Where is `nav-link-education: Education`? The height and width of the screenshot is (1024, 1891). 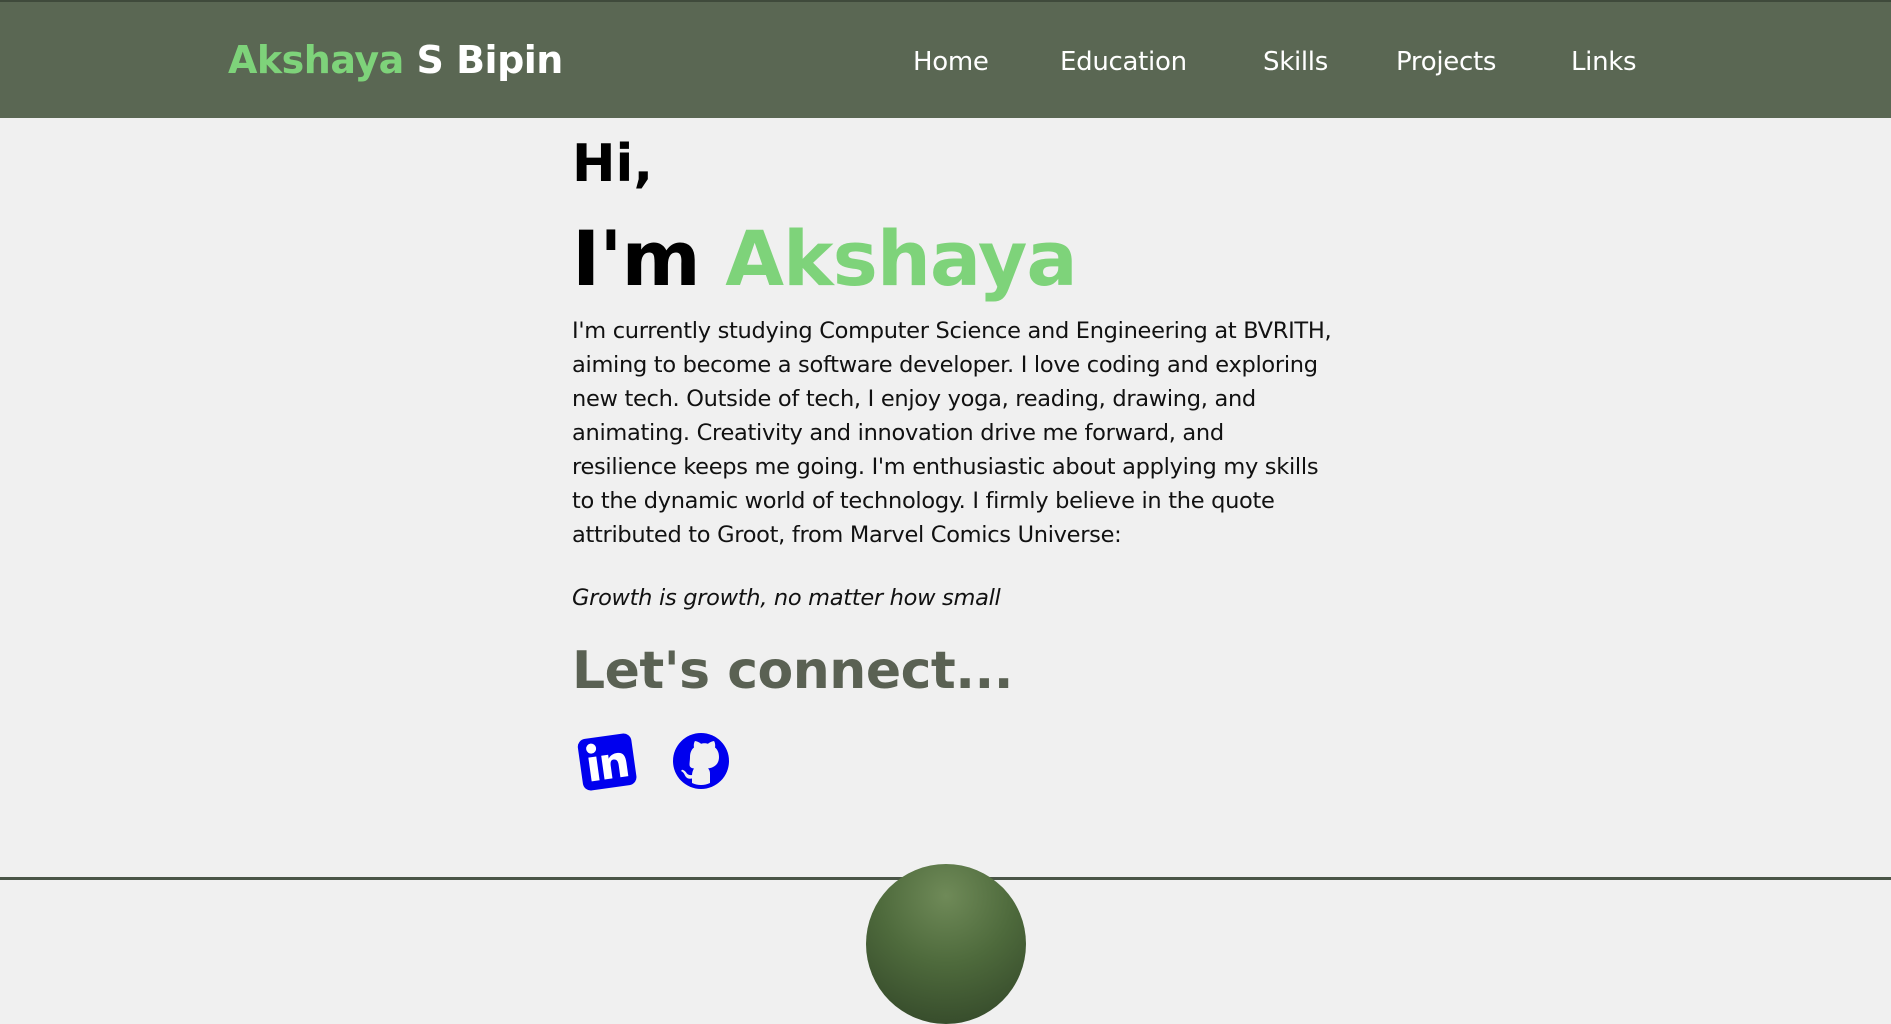 nav-link-education: Education is located at coordinates (1123, 62).